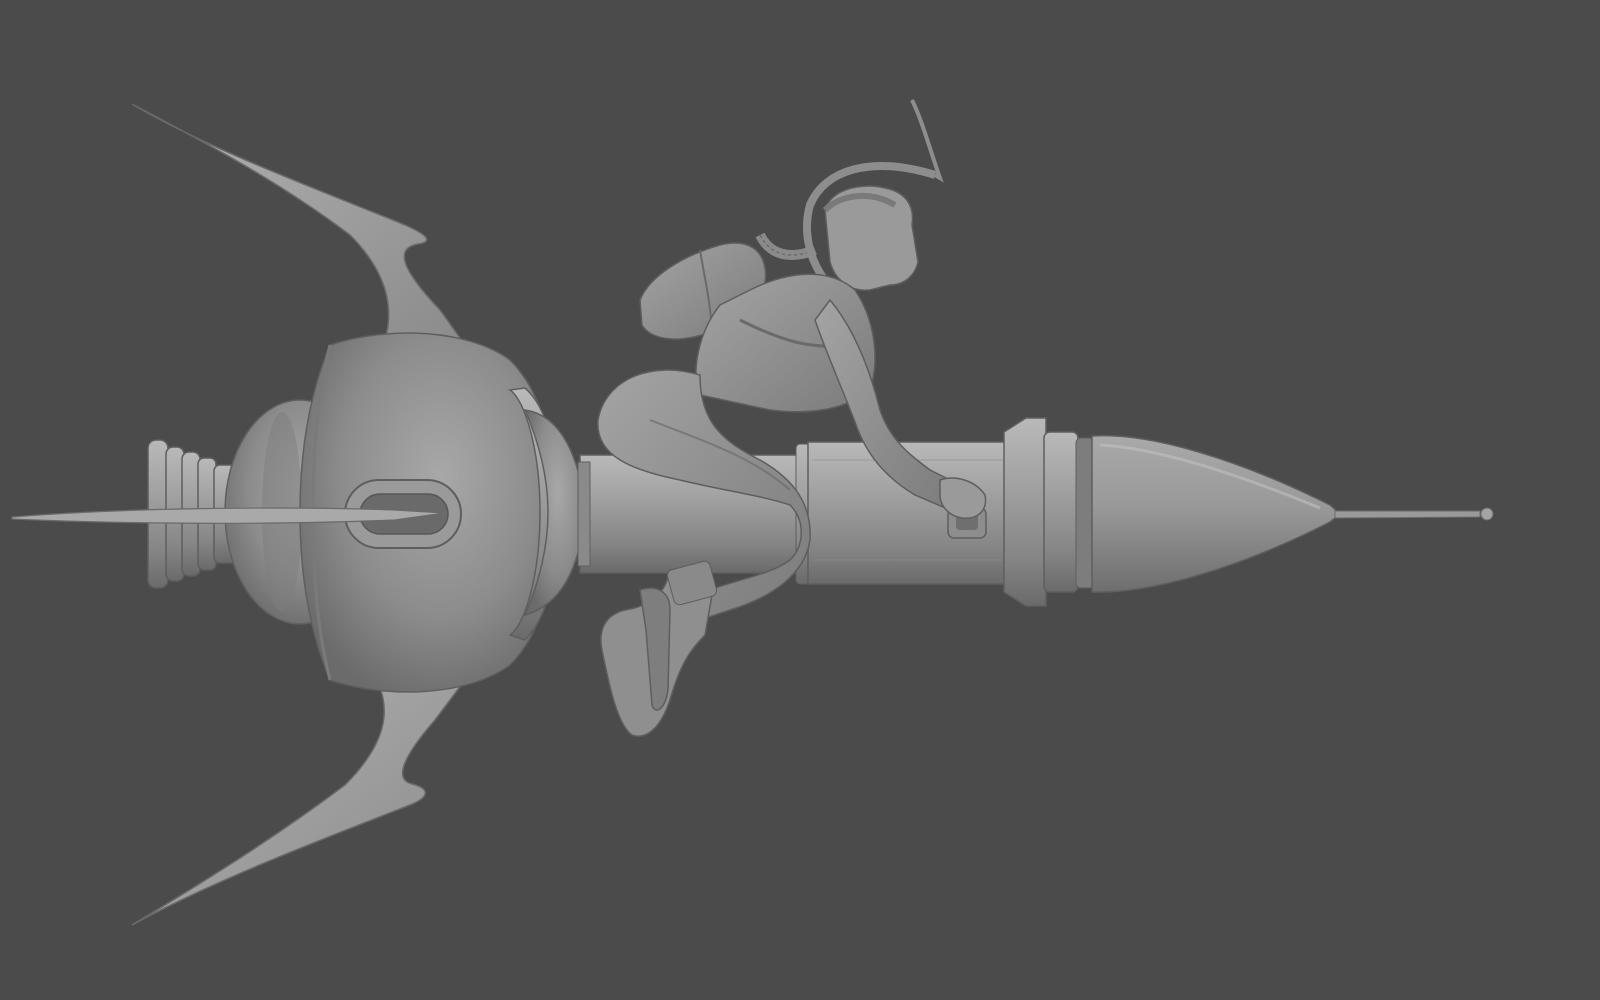  What do you see at coordinates (1061, 512) in the screenshot?
I see `front-ring` at bounding box center [1061, 512].